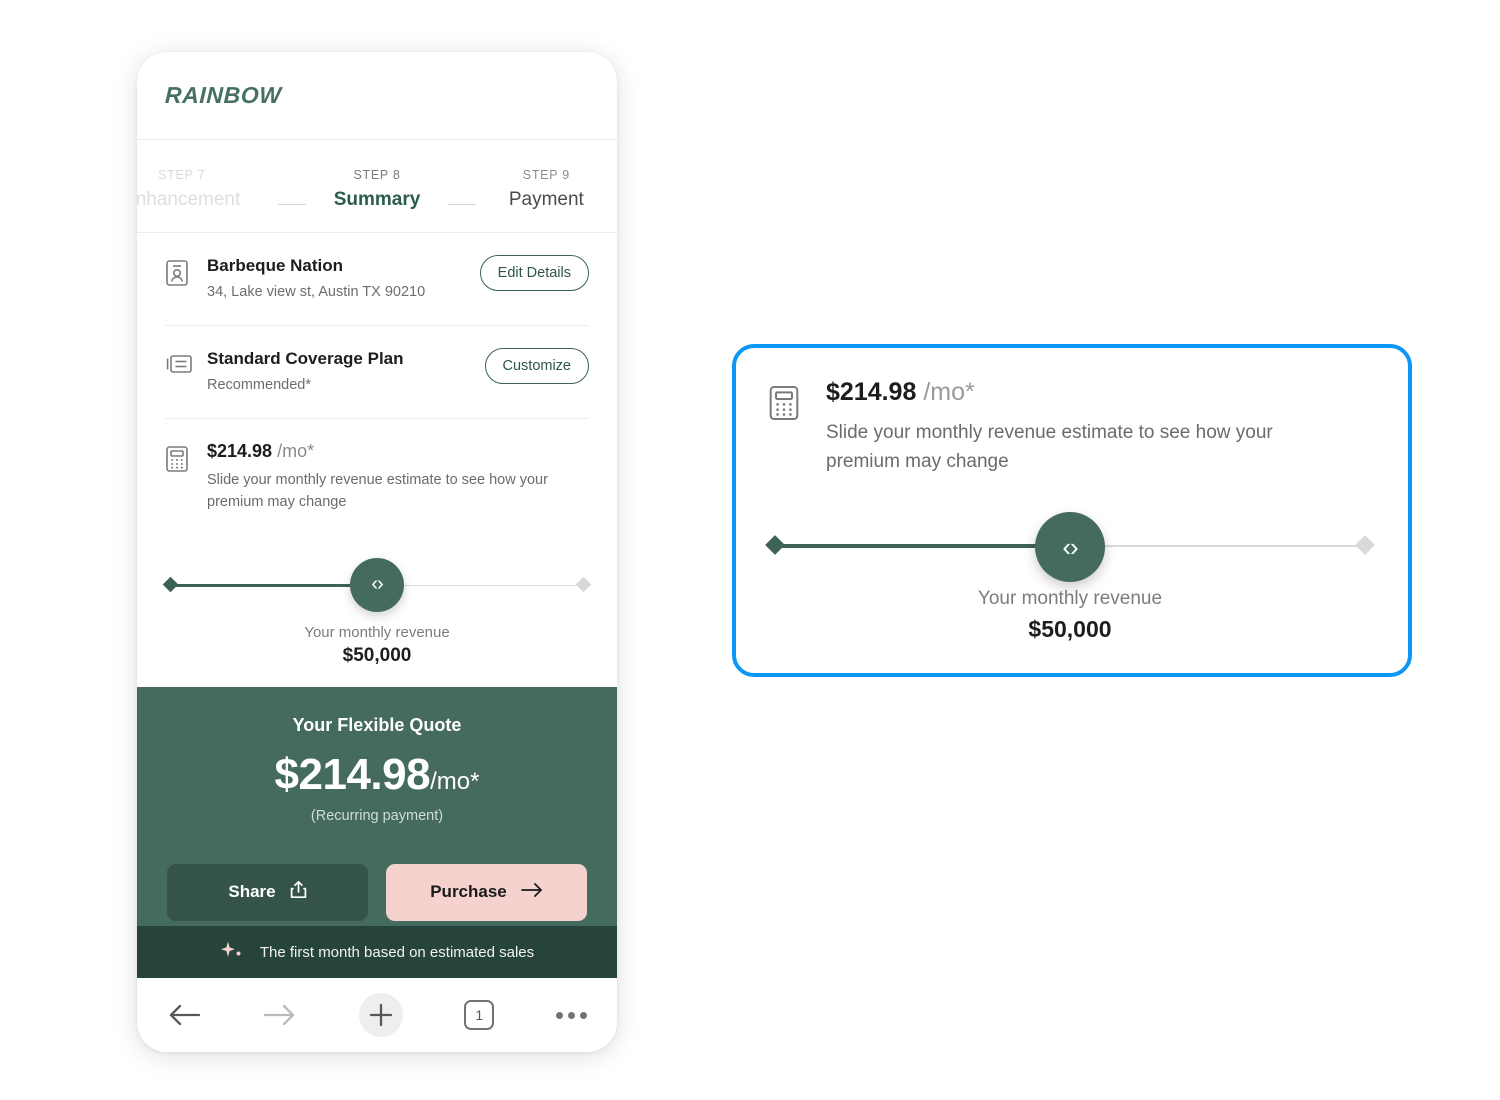 This screenshot has height=1100, width=1500. What do you see at coordinates (949, 392) in the screenshot?
I see `callout-price-unit: /mo*` at bounding box center [949, 392].